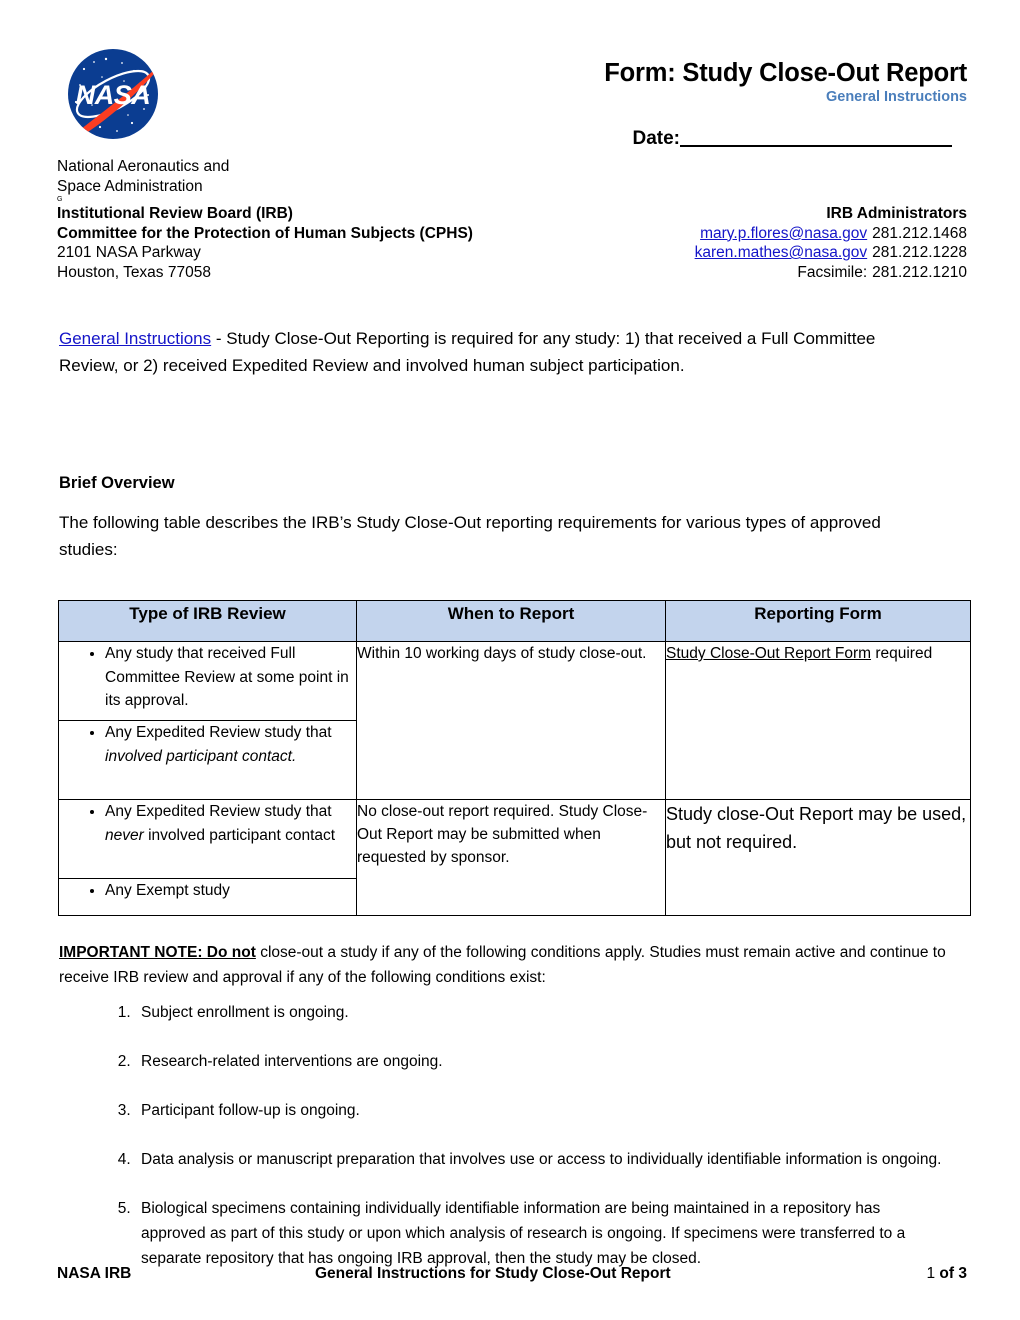 This screenshot has width=1020, height=1320. I want to click on admin-email-link-1: mary.p.flores@nasa.gov, so click(783, 233).